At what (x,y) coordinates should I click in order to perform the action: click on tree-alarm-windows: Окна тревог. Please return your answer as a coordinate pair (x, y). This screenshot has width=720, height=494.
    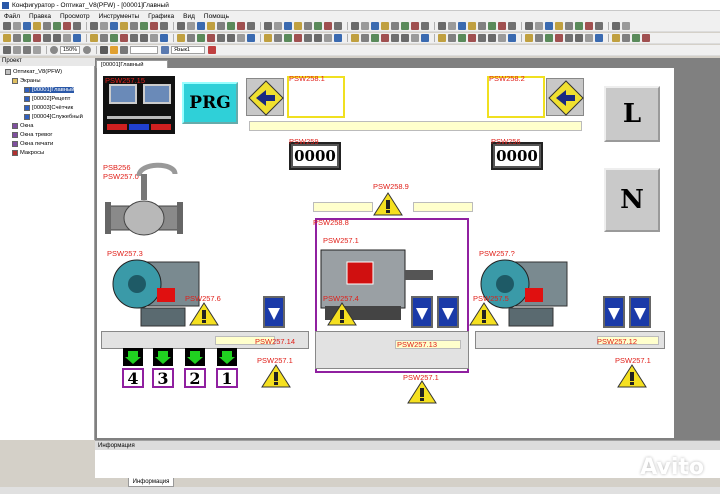
    Looking at the image, I should click on (32, 135).